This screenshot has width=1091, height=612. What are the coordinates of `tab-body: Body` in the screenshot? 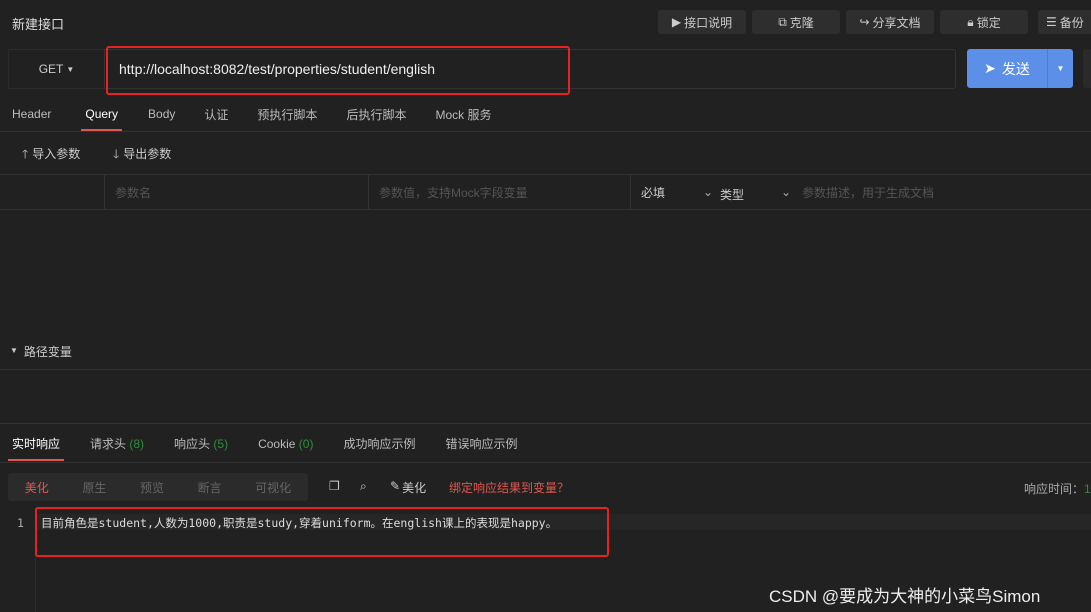 It's located at (161, 114).